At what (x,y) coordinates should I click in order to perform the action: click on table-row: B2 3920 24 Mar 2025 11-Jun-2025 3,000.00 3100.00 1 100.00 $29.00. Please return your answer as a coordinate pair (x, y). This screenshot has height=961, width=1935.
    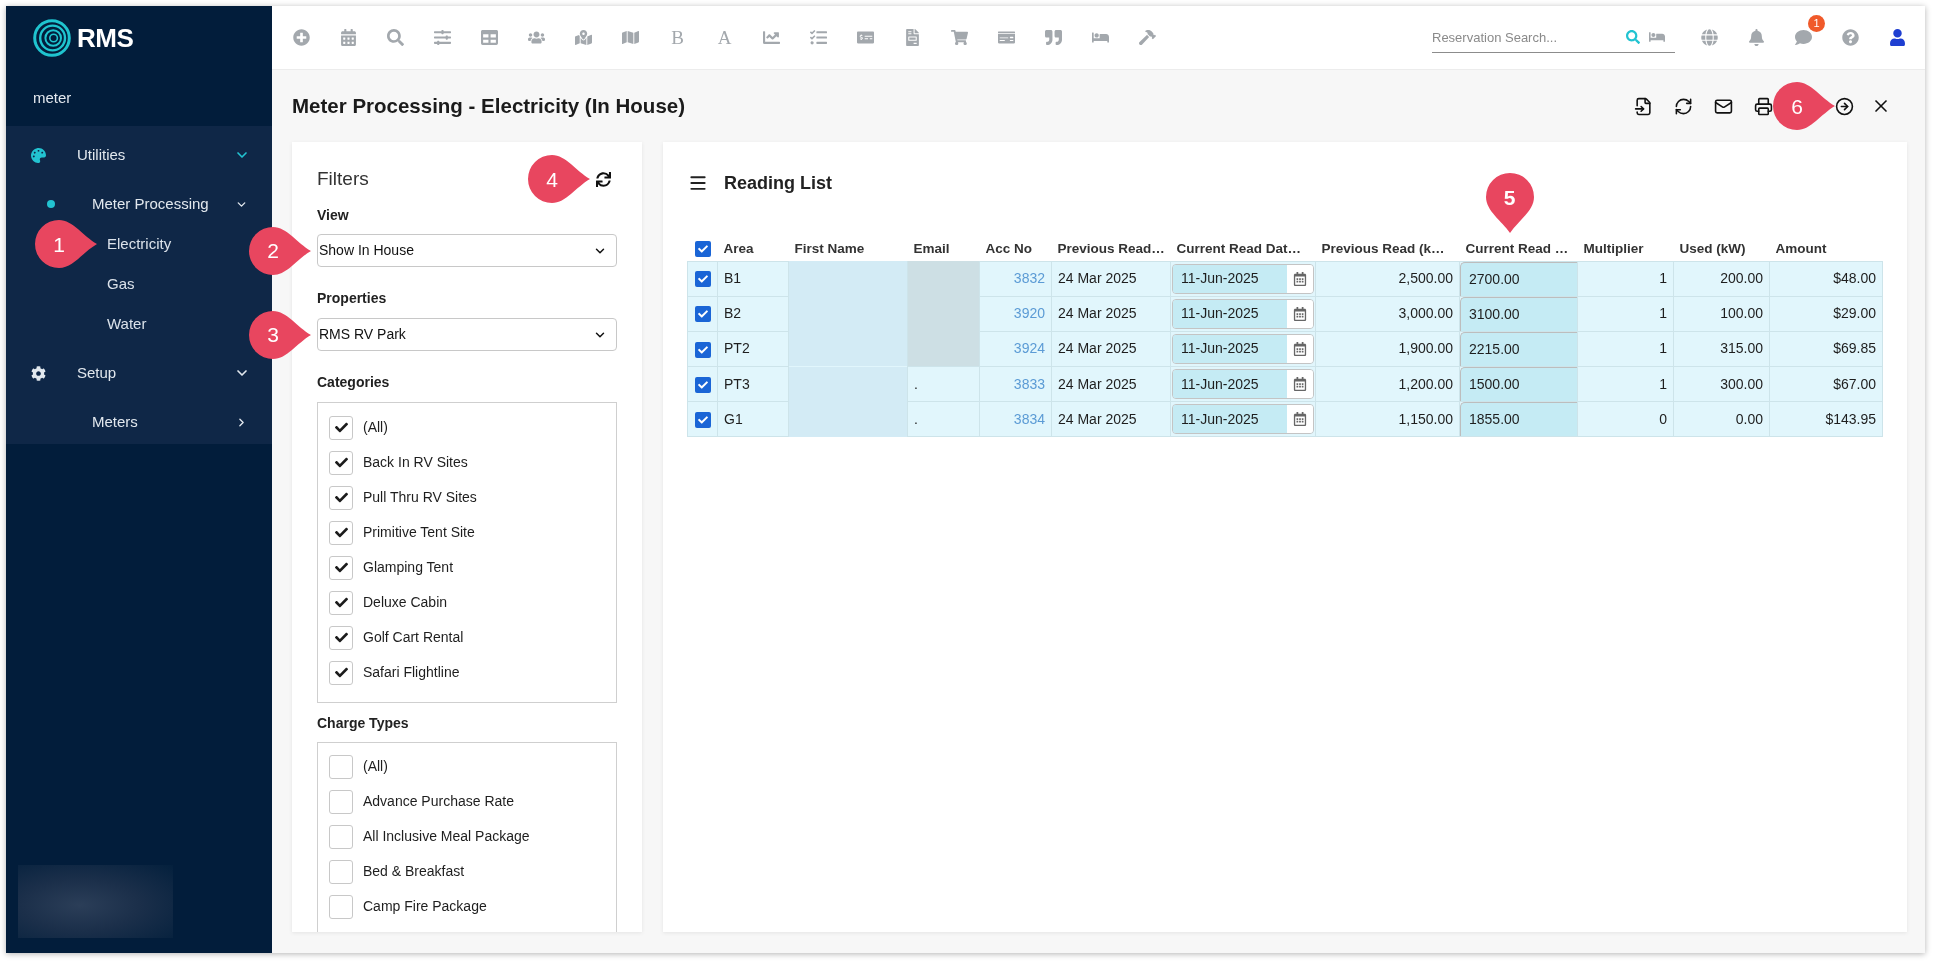
    Looking at the image, I should click on (1285, 313).